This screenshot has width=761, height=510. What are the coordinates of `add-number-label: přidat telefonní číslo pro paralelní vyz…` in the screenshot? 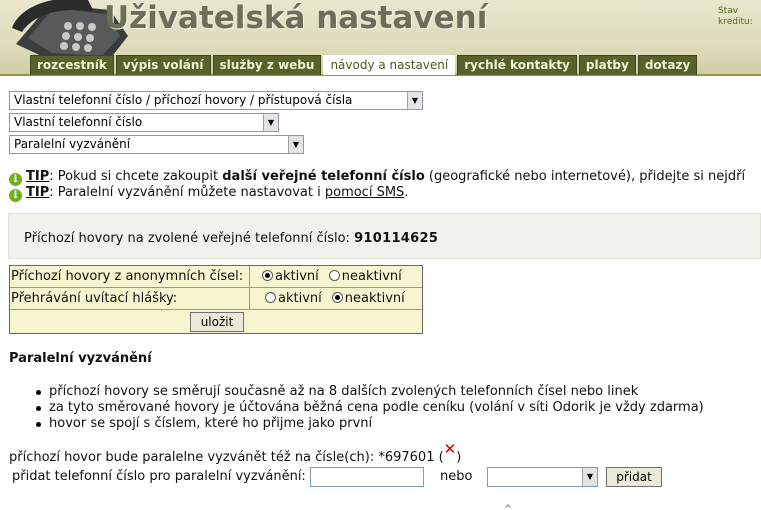 It's located at (159, 476).